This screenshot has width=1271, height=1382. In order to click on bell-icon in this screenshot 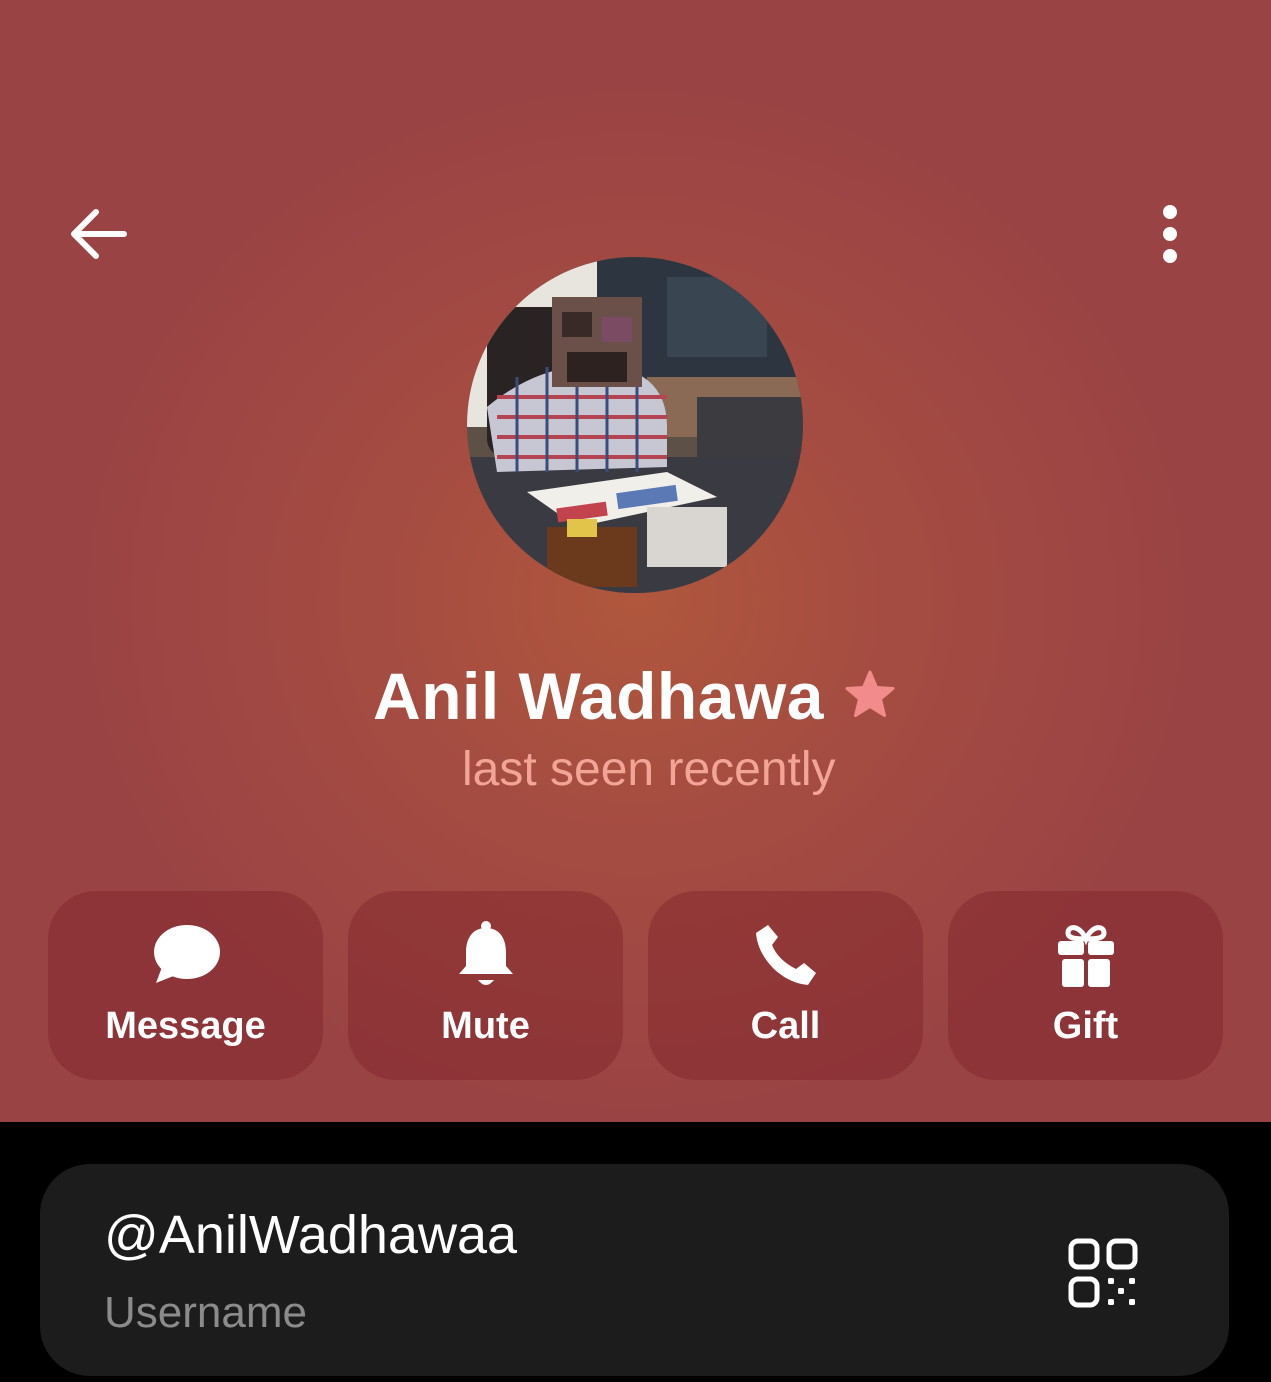, I will do `click(485, 953)`.